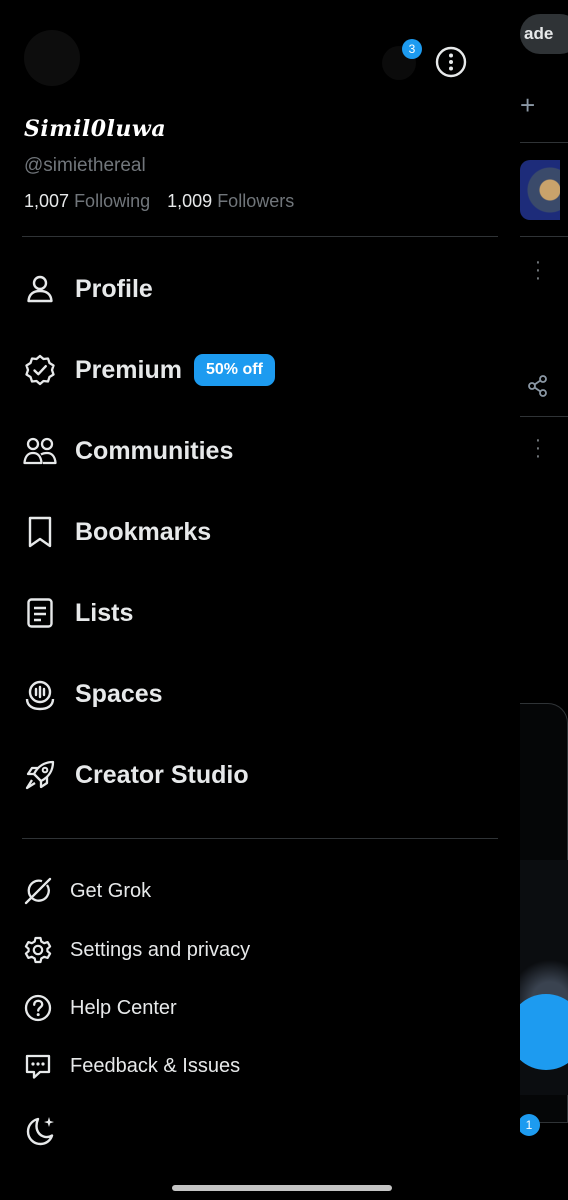  I want to click on followers-label: Followers, so click(256, 201).